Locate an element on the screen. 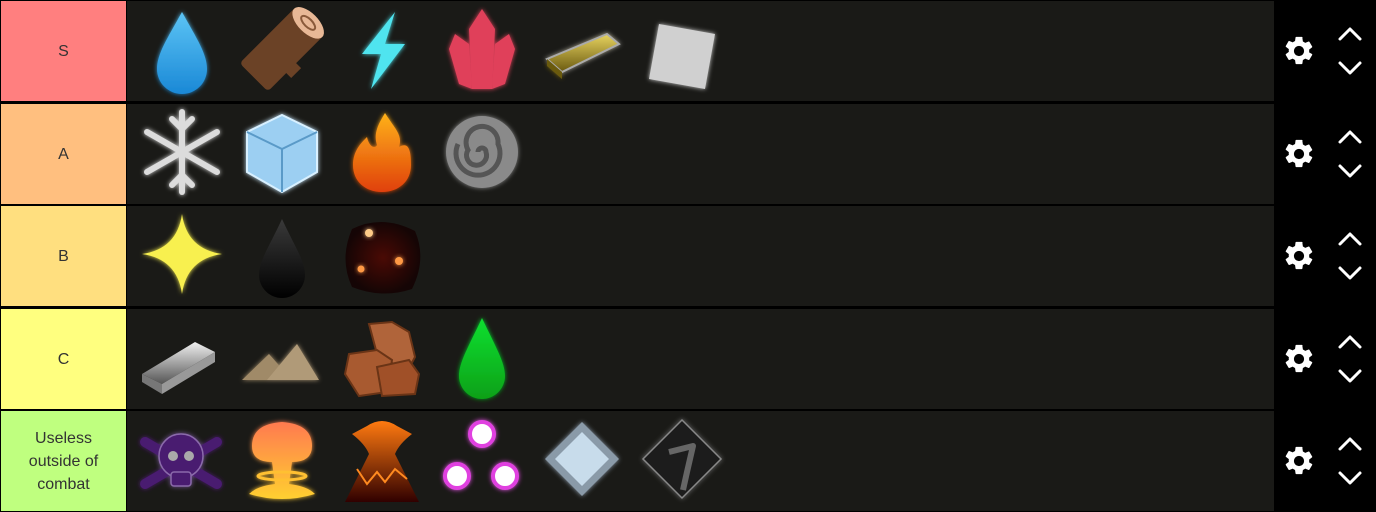  tier-label: B is located at coordinates (63, 256).